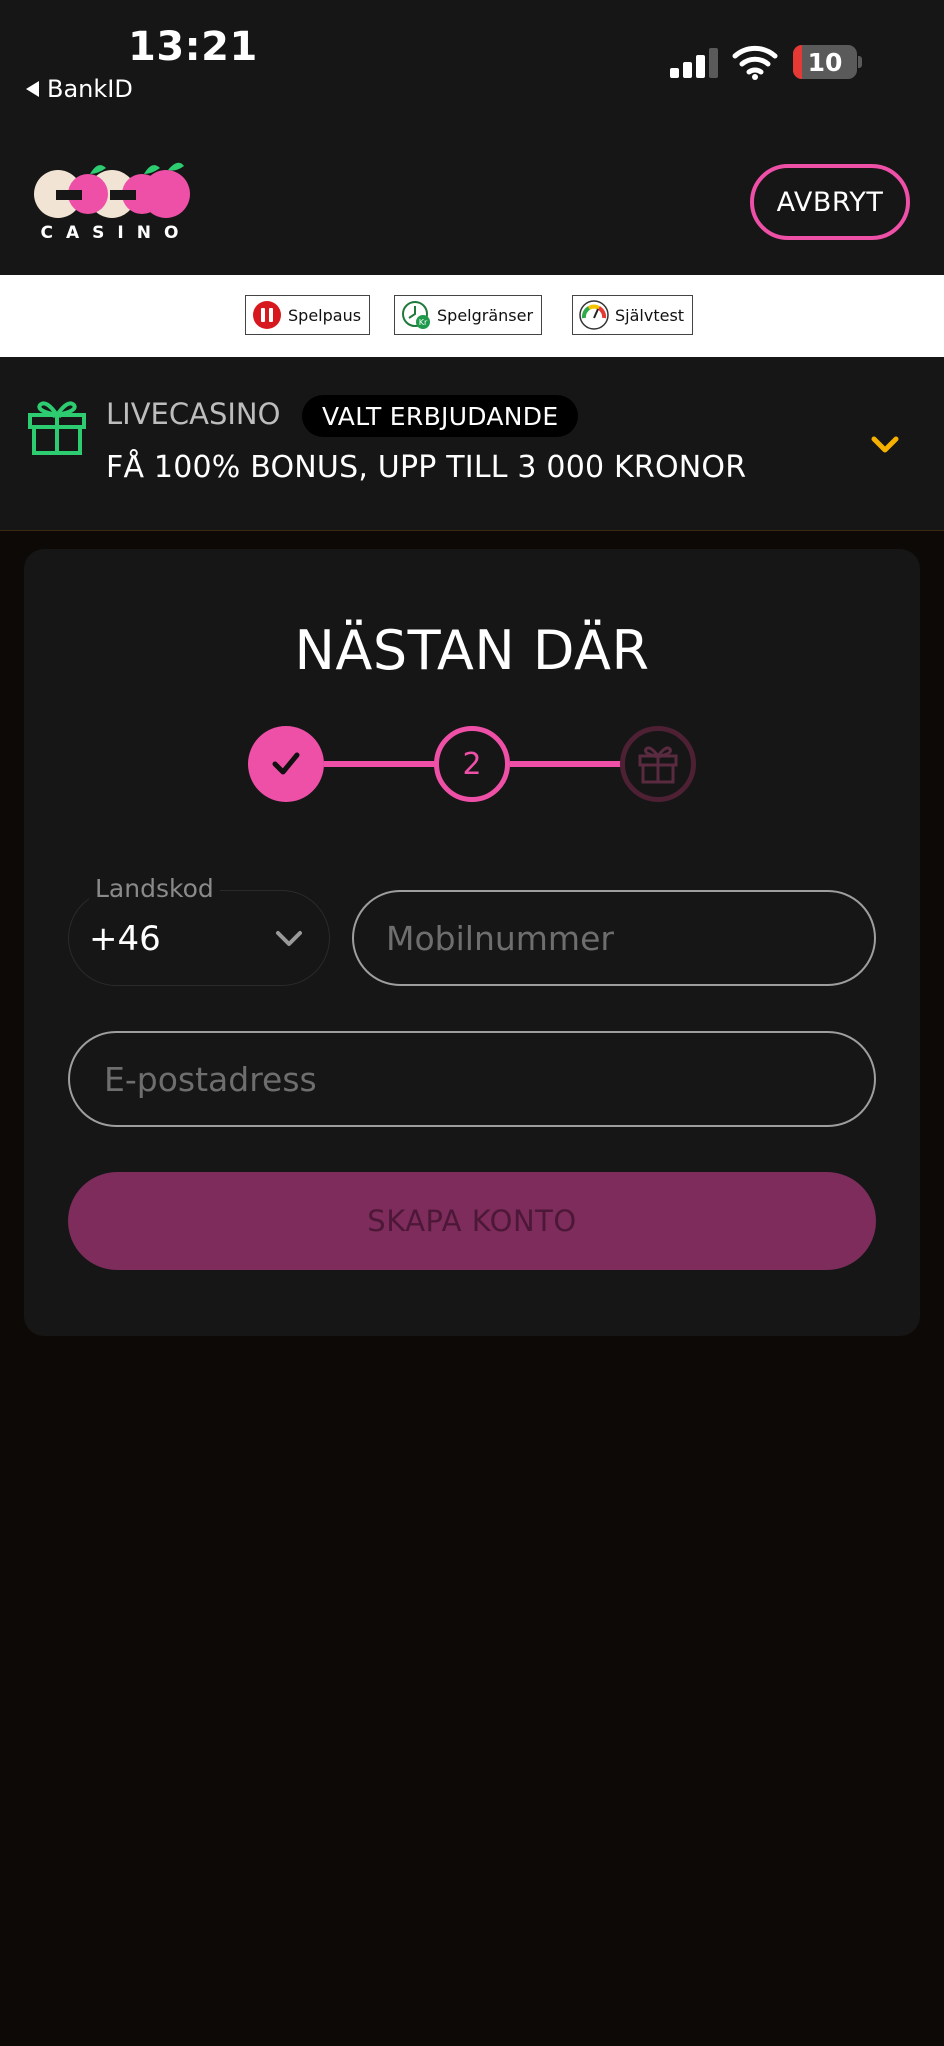  I want to click on country-code-value: +46, so click(125, 939).